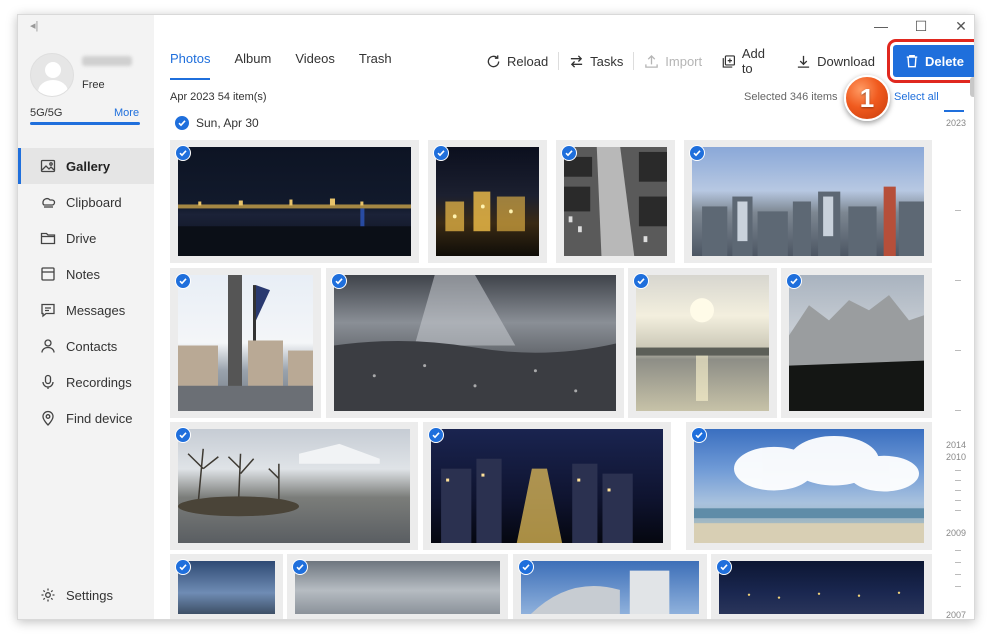 This screenshot has width=992, height=635. Describe the element at coordinates (954, 111) in the screenshot. I see `timeline-cursor` at that location.